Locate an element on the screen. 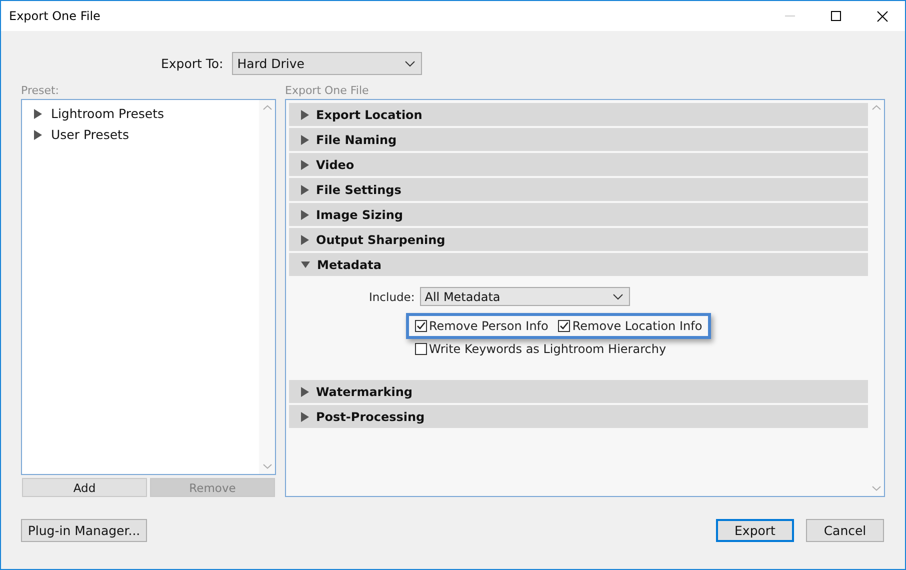 Image resolution: width=906 pixels, height=570 pixels. section-header: Watermarking is located at coordinates (578, 391).